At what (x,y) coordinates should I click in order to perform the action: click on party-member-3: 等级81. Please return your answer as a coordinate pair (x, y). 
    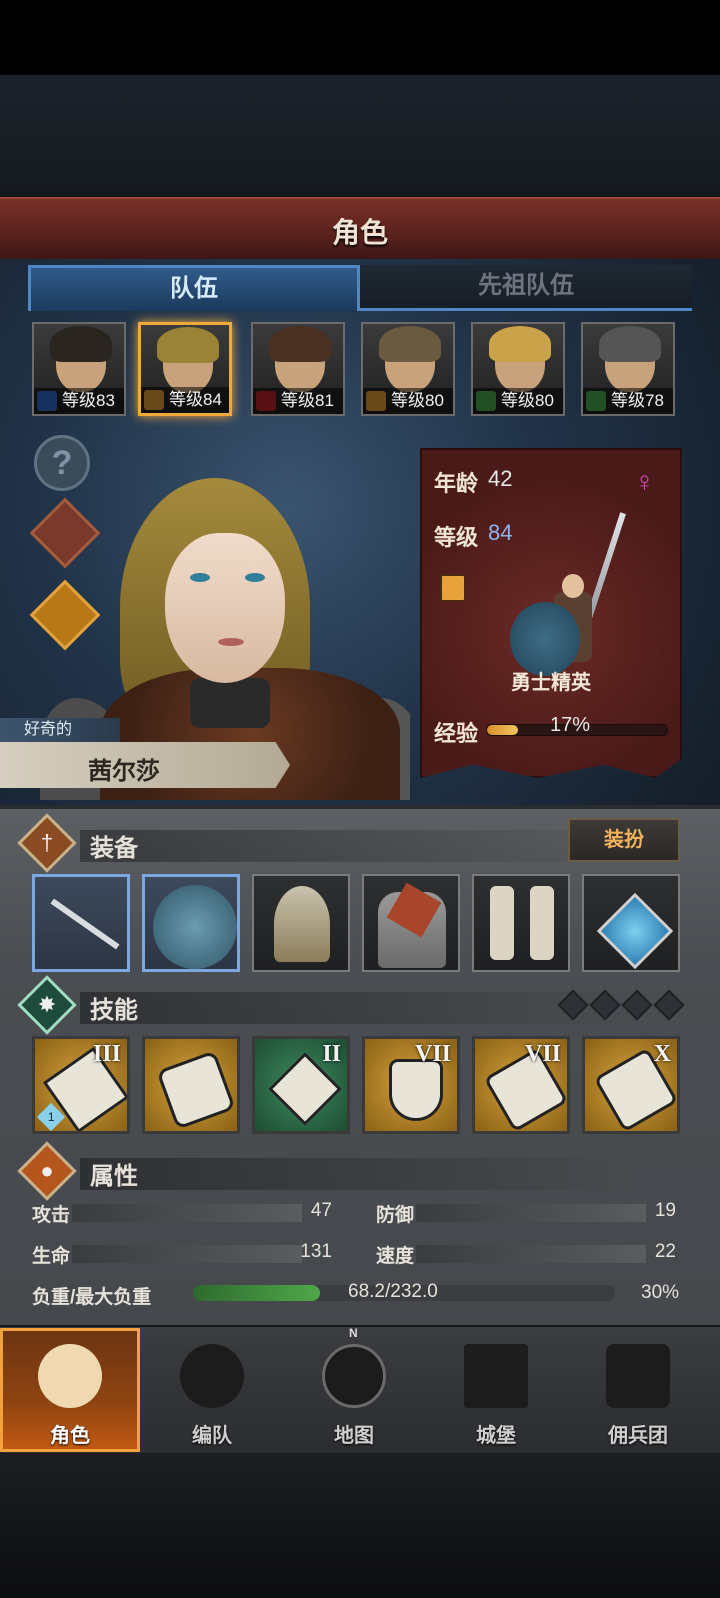
    Looking at the image, I should click on (298, 369).